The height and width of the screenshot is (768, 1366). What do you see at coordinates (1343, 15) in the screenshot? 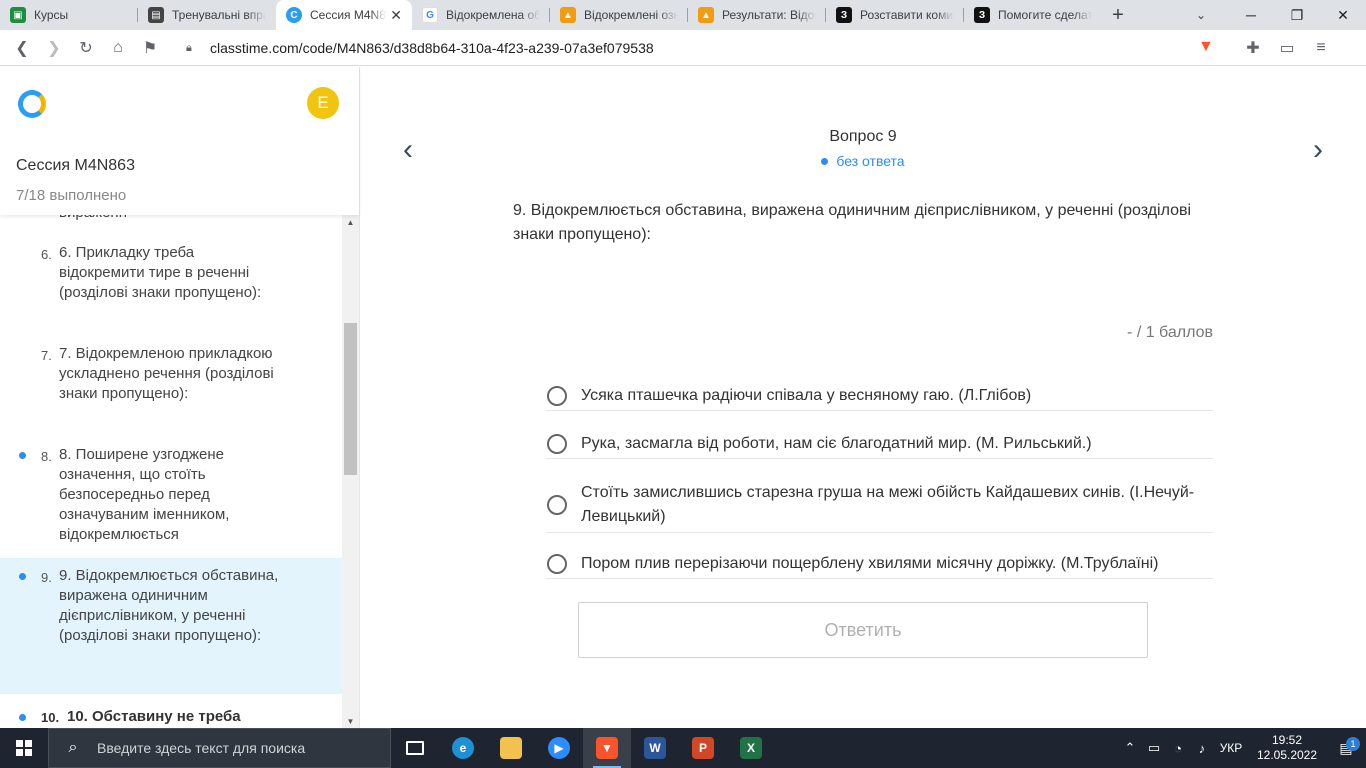
I see `close-window-button: ✕` at bounding box center [1343, 15].